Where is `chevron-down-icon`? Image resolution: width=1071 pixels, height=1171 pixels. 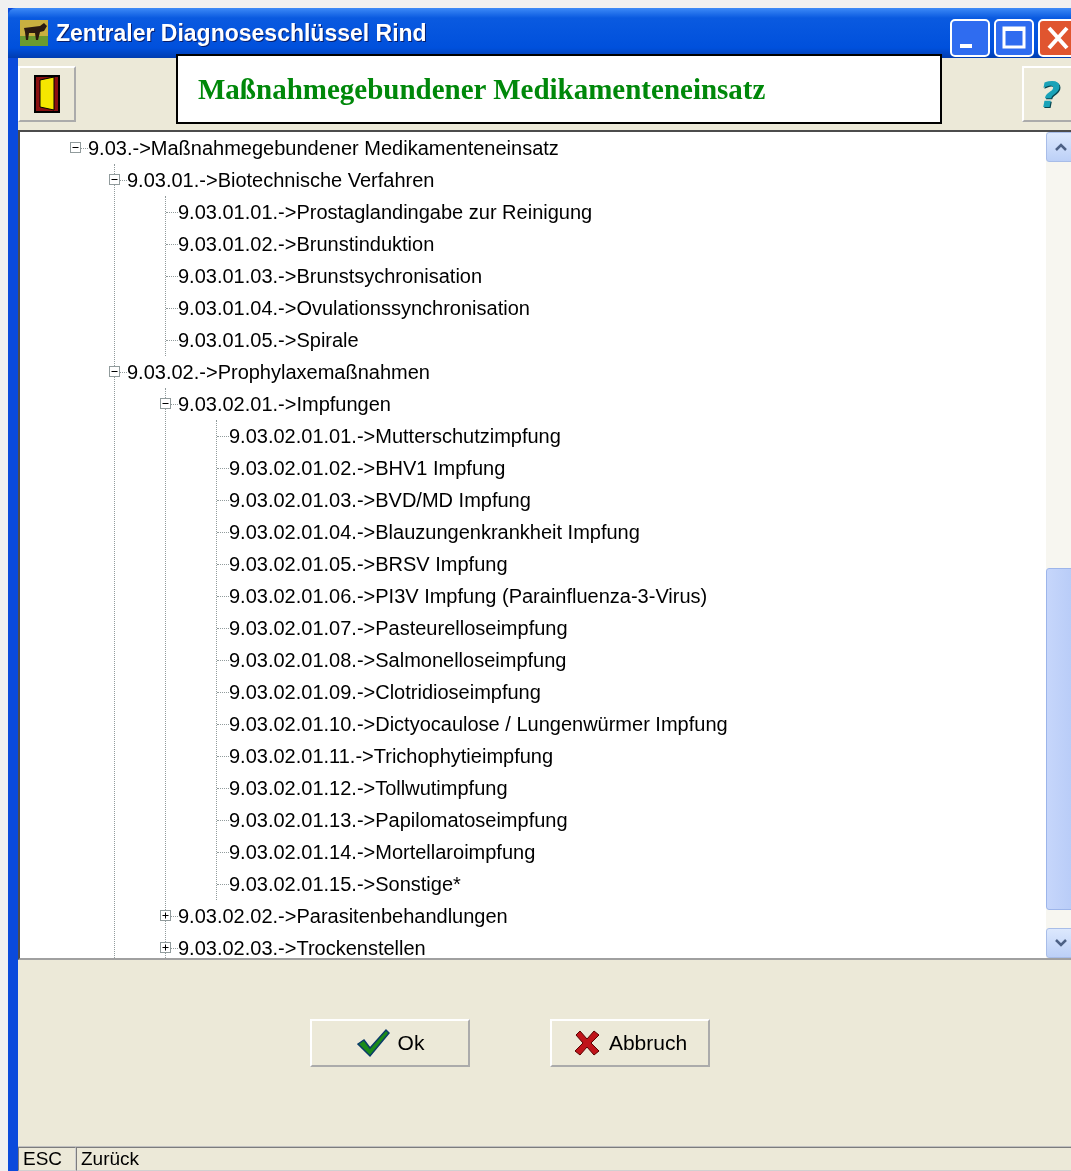
chevron-down-icon is located at coordinates (1061, 943).